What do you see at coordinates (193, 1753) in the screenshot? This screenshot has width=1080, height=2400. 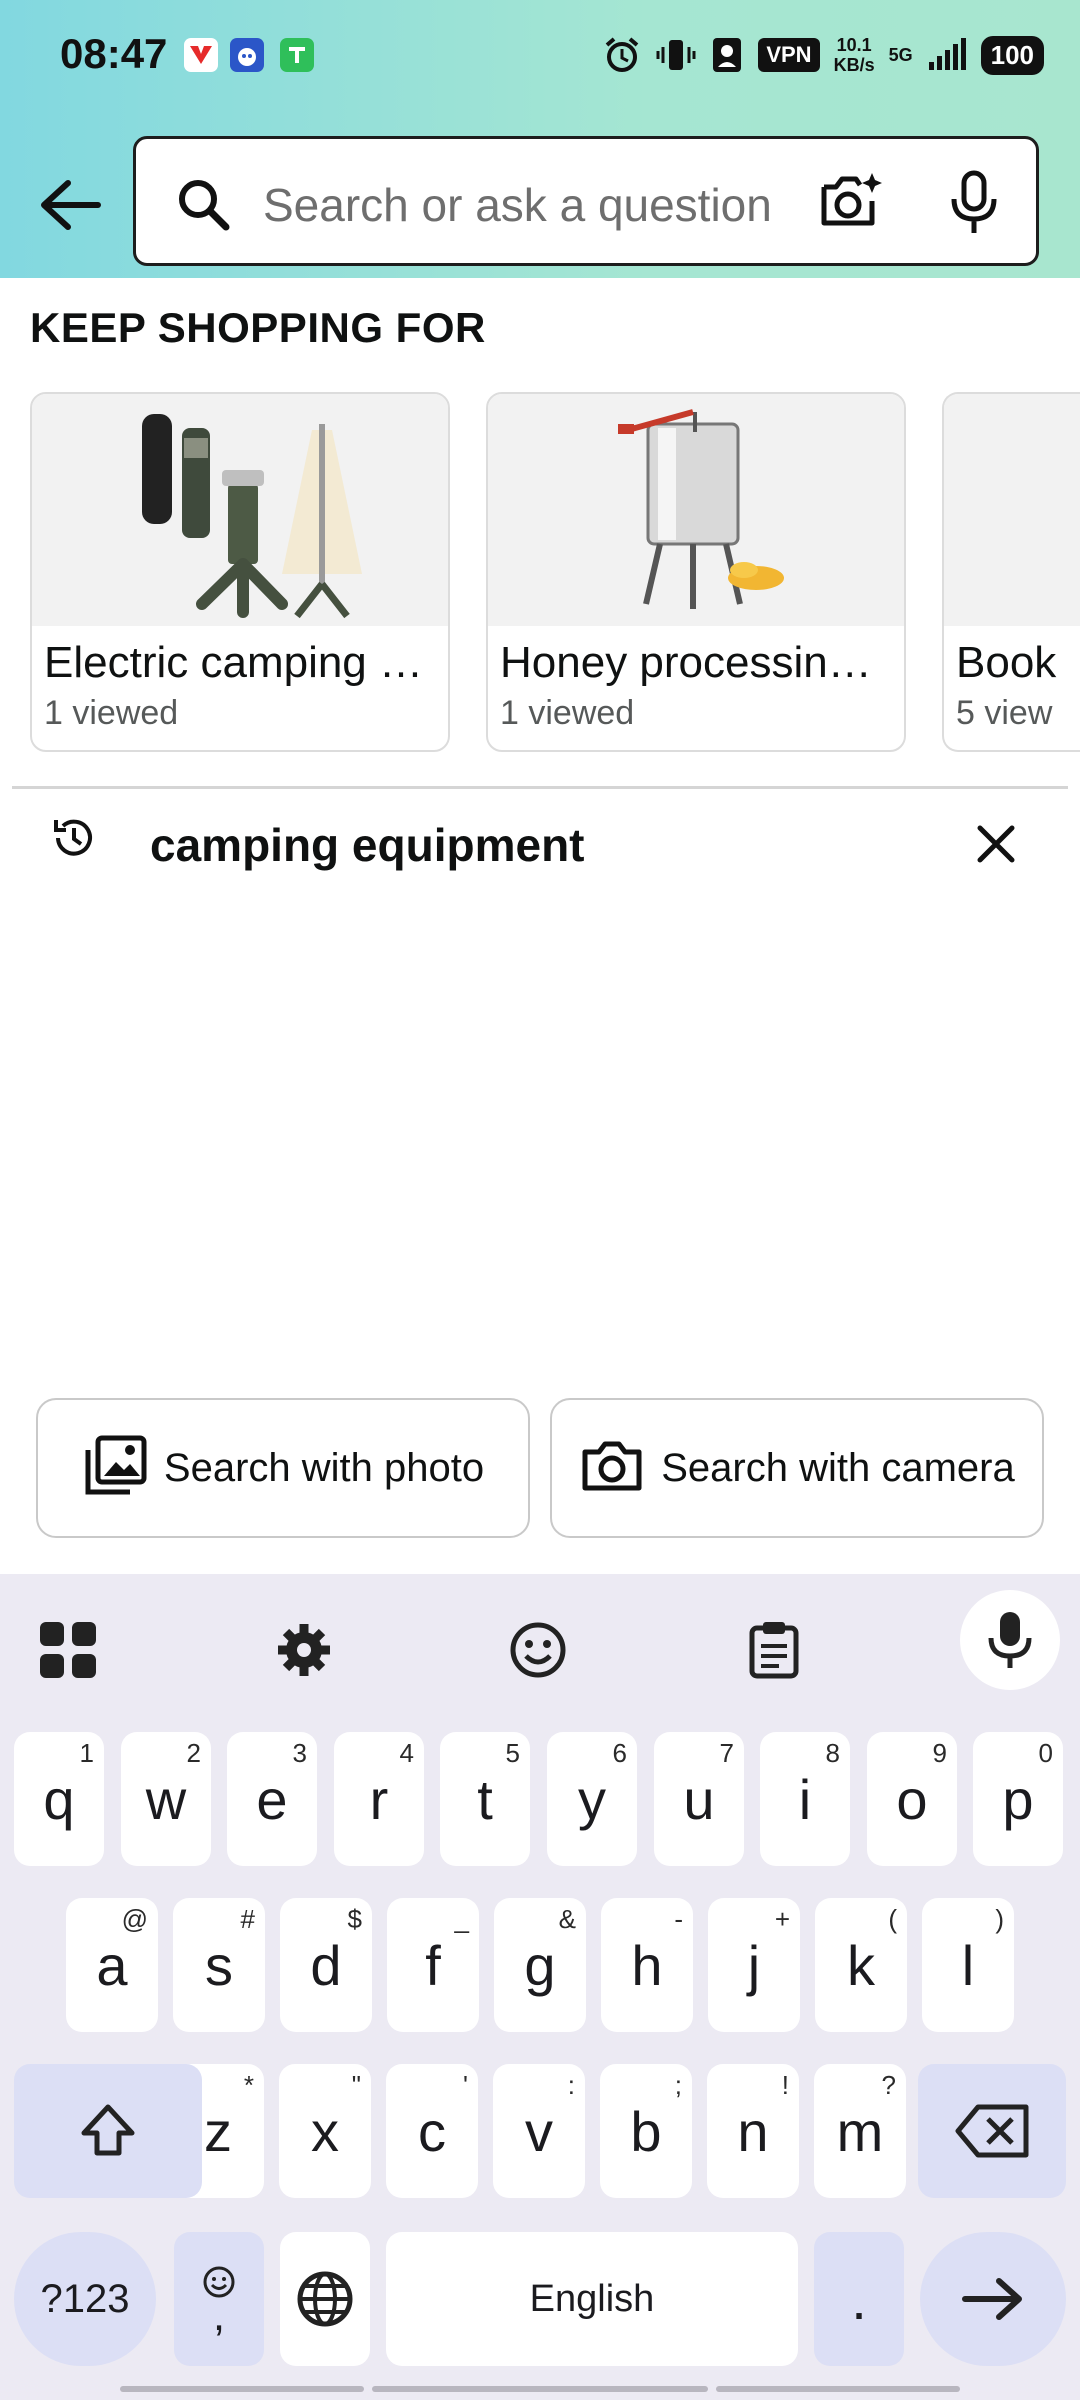 I see `key-hint: 2` at bounding box center [193, 1753].